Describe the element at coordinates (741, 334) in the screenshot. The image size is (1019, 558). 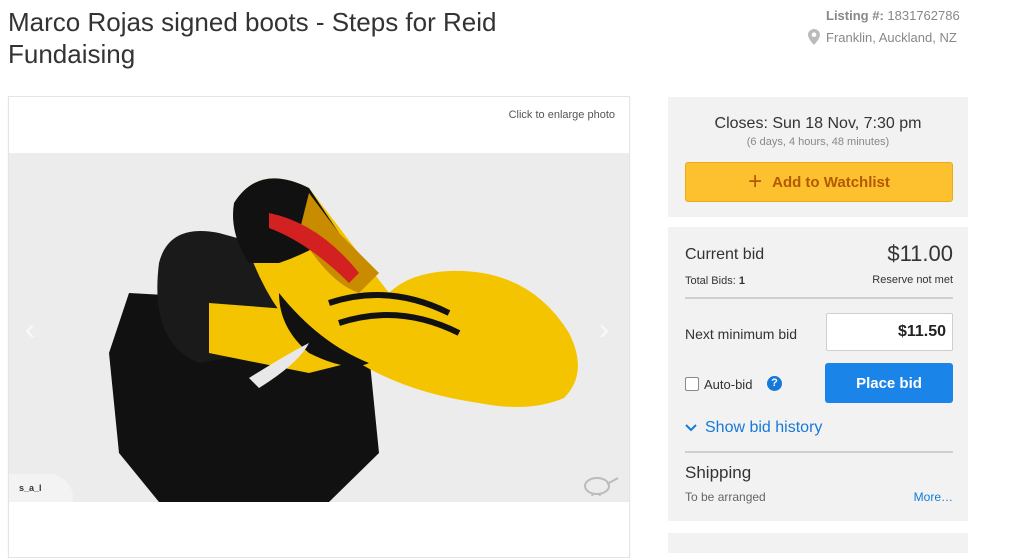
I see `next-min-bid-label: Next minimum bid` at that location.